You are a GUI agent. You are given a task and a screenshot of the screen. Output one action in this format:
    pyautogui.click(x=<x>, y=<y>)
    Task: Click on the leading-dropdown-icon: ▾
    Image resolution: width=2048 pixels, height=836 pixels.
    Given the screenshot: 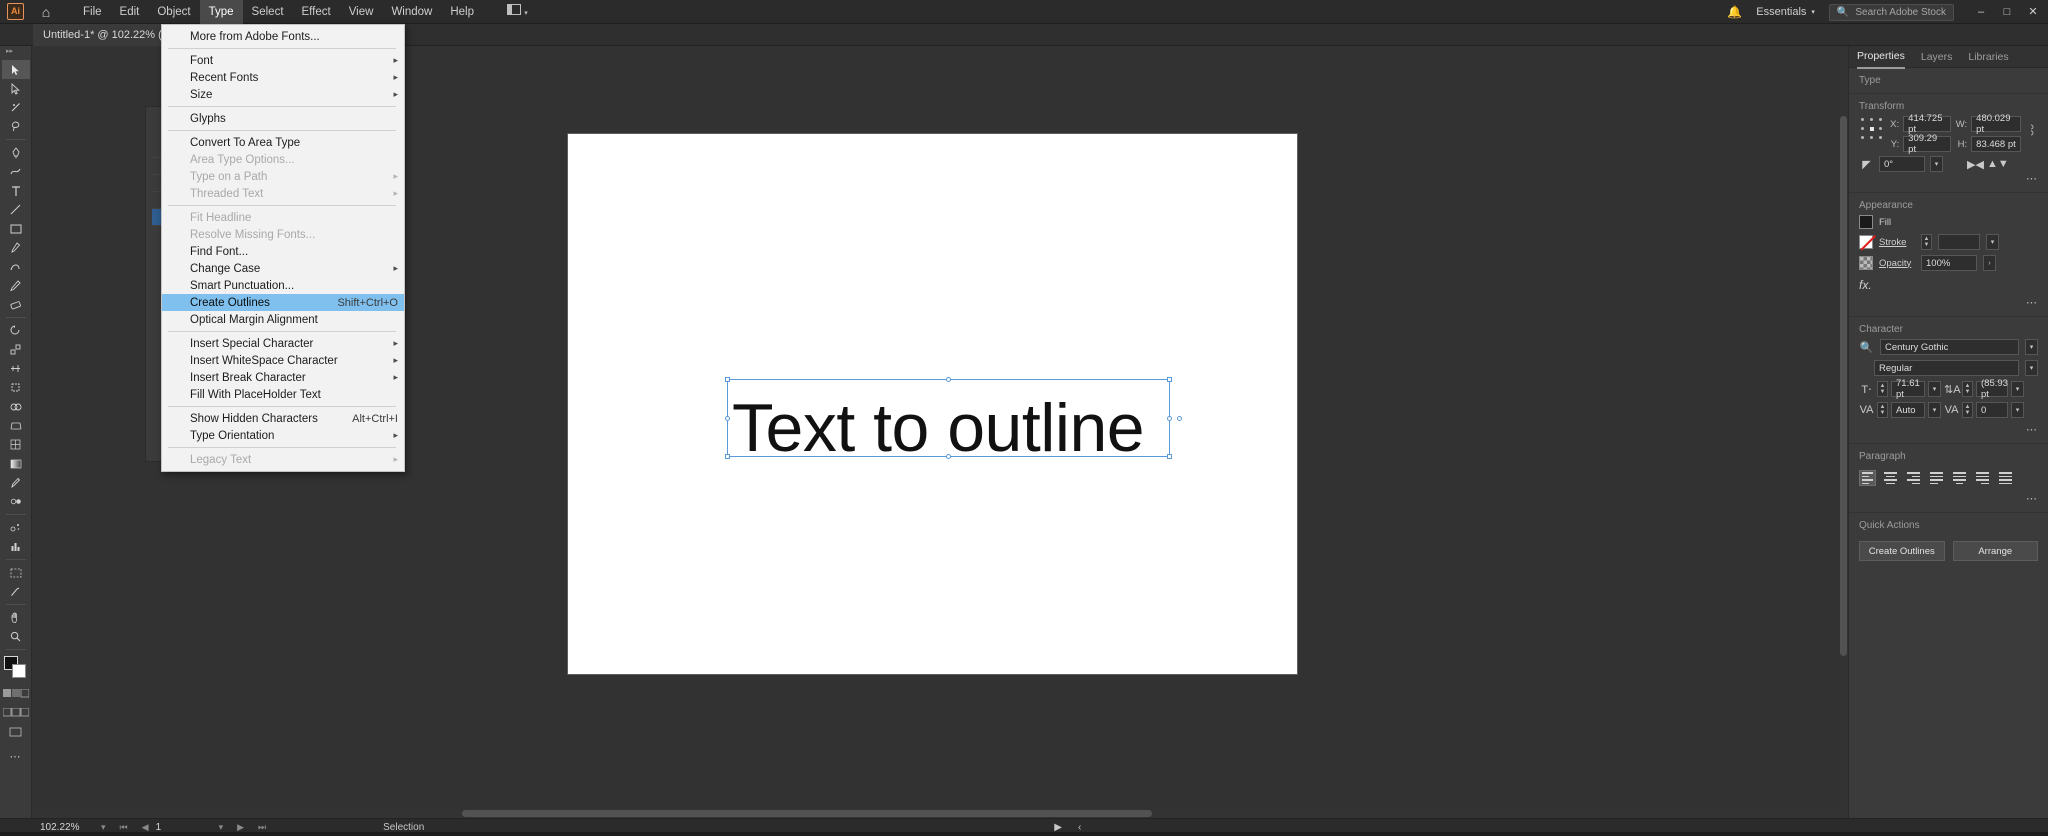 What is the action you would take?
    pyautogui.click(x=2017, y=389)
    